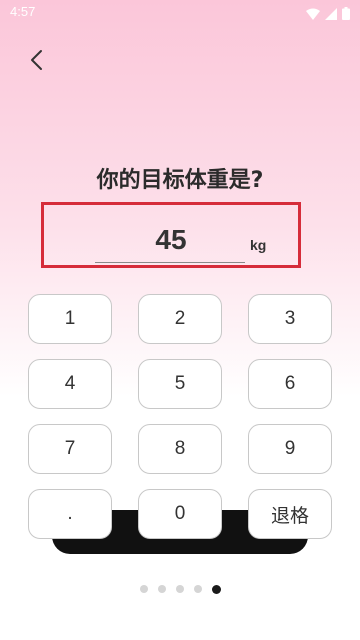  I want to click on question-title: 你的目标体重是?, so click(180, 180).